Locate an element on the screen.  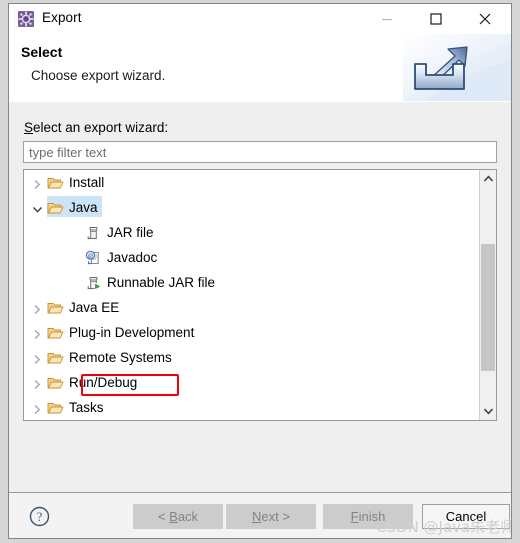
scroll-thumb is located at coordinates (488, 307).